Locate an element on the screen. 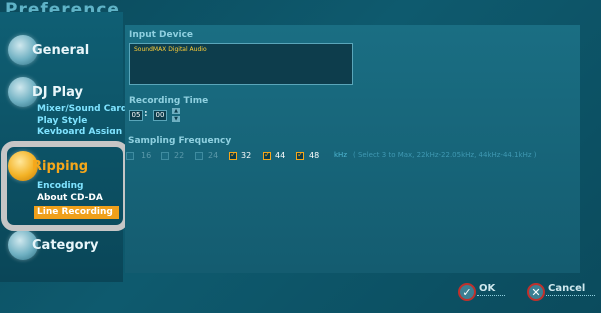  ok-button-label: OK is located at coordinates (491, 289).